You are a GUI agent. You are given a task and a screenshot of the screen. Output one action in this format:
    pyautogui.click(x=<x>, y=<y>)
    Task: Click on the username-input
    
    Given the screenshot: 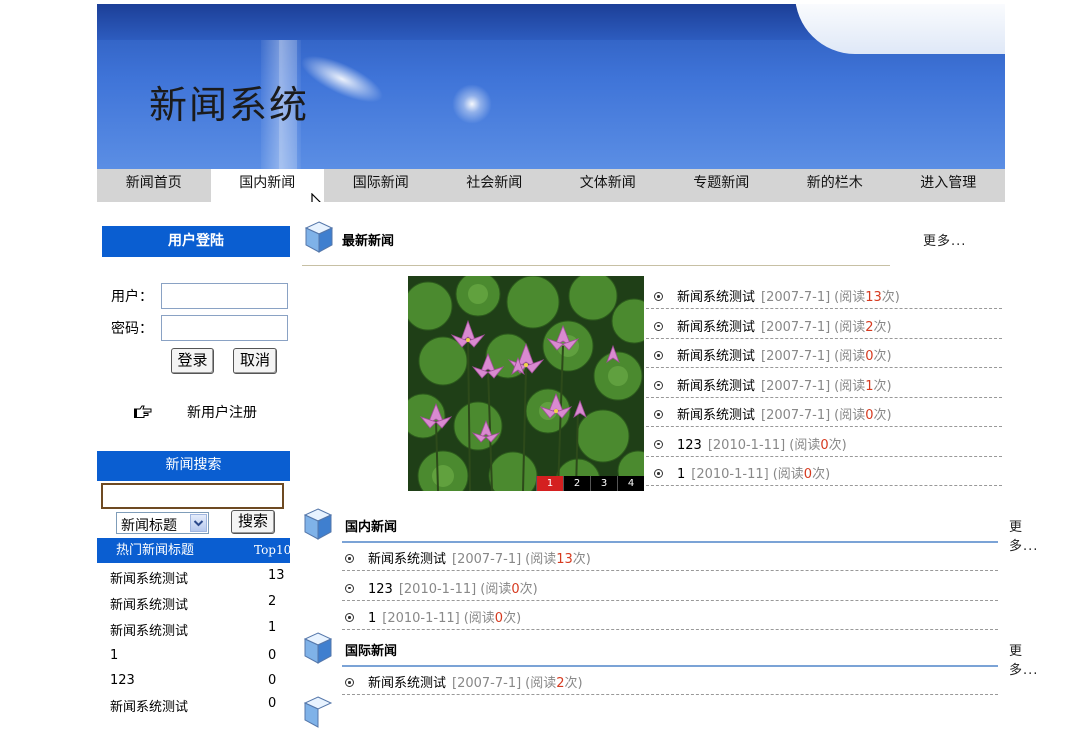 What is the action you would take?
    pyautogui.click(x=224, y=296)
    